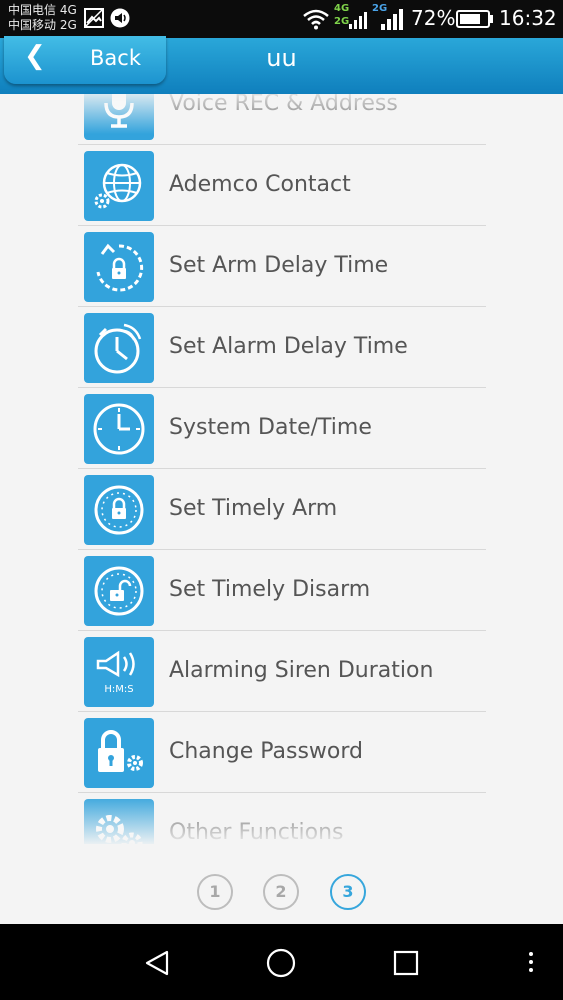 The height and width of the screenshot is (1000, 563). What do you see at coordinates (281, 58) in the screenshot?
I see `page-title: uu` at bounding box center [281, 58].